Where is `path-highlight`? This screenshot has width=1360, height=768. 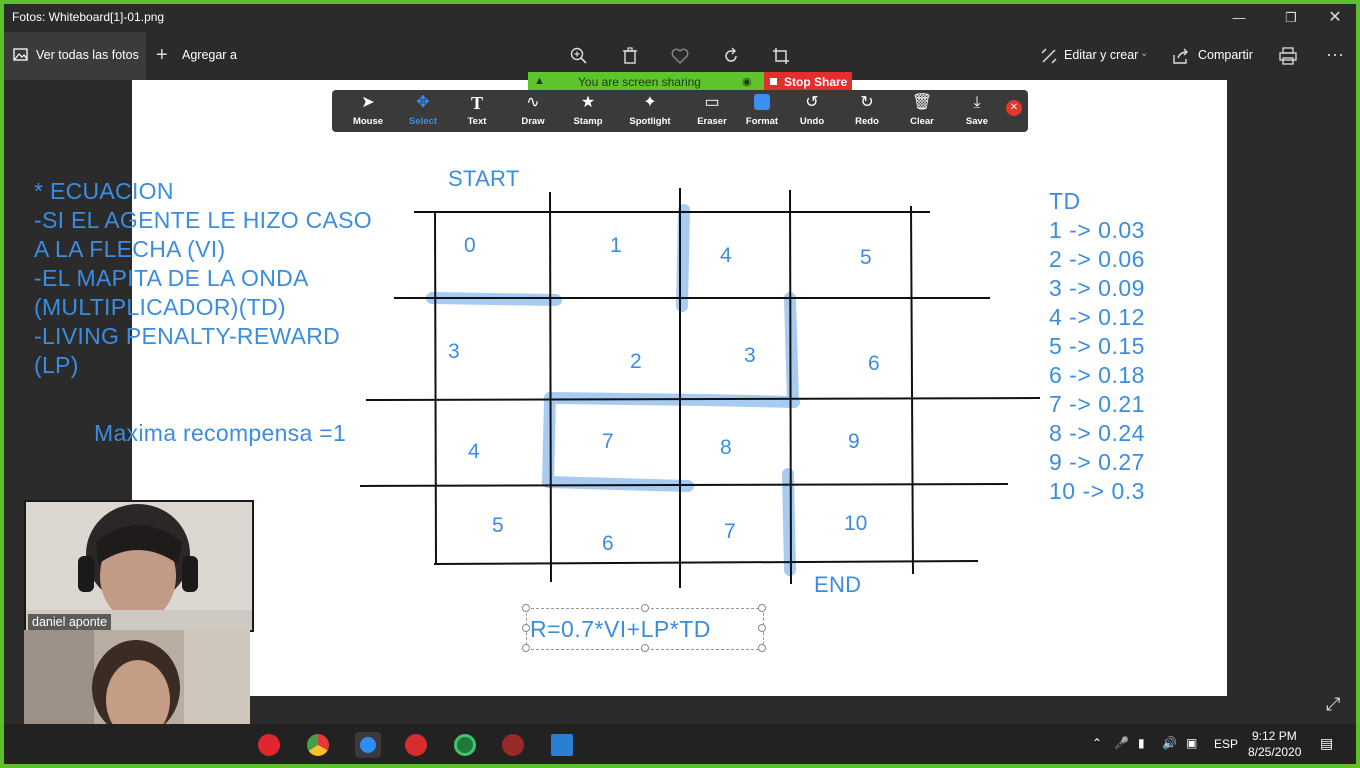 path-highlight is located at coordinates (613, 390).